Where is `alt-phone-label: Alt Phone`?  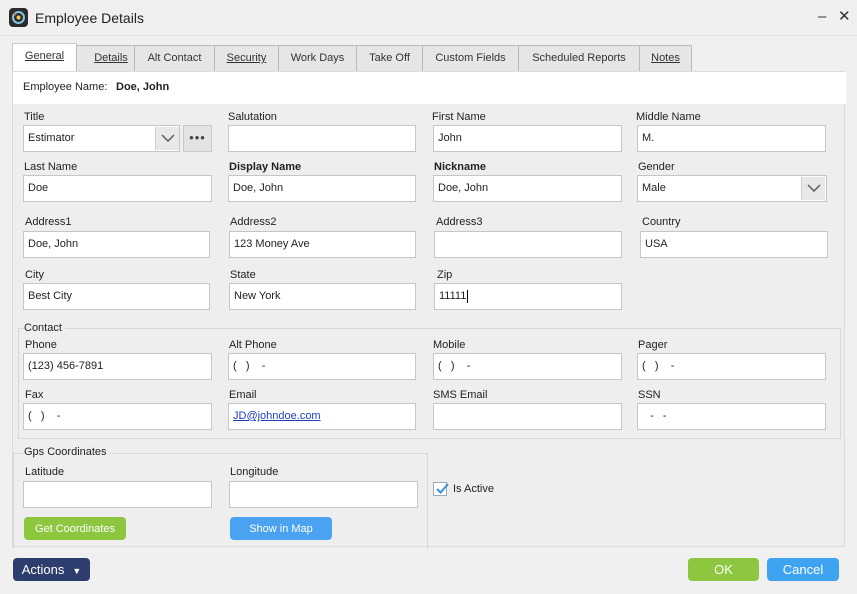 alt-phone-label: Alt Phone is located at coordinates (253, 345).